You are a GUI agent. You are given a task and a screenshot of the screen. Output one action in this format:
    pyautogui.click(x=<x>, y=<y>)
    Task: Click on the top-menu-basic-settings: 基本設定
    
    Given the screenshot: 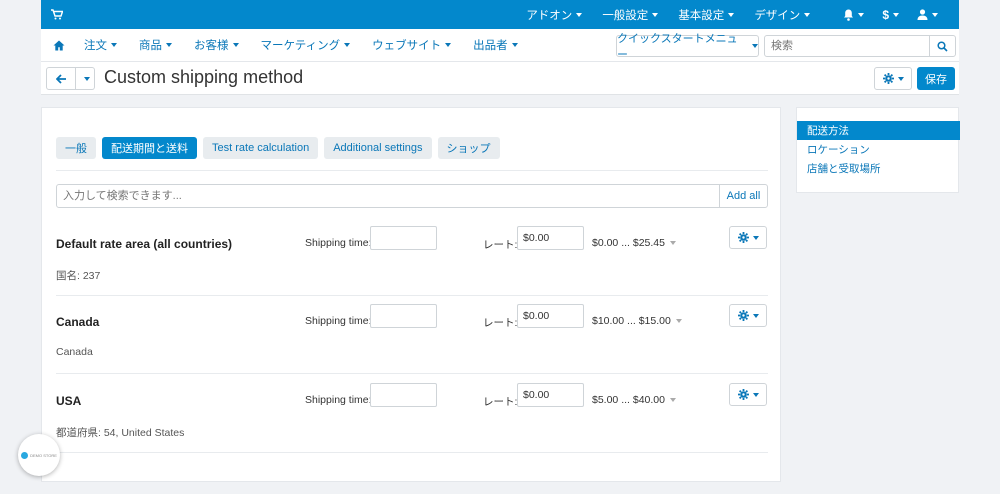 What is the action you would take?
    pyautogui.click(x=706, y=14)
    